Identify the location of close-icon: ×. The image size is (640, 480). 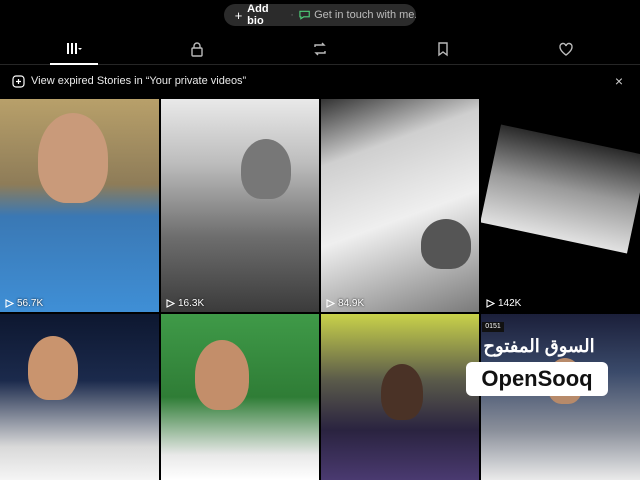
(619, 81).